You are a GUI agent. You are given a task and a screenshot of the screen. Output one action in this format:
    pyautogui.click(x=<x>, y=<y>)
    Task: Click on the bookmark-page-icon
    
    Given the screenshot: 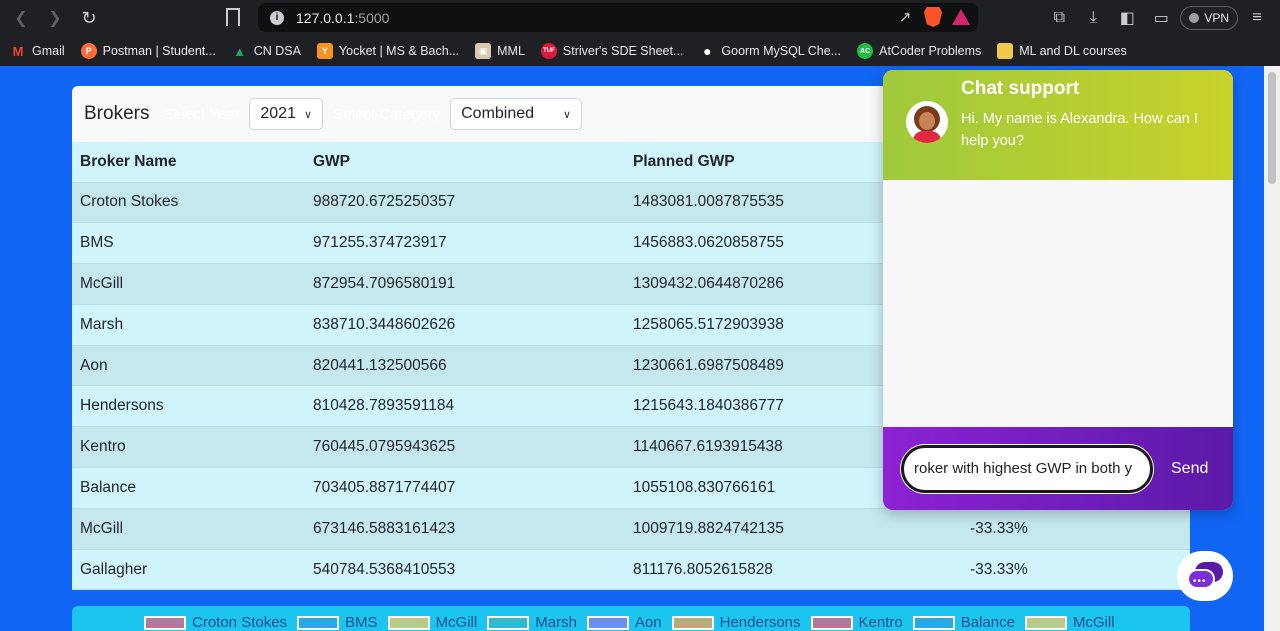 What is the action you would take?
    pyautogui.click(x=233, y=17)
    